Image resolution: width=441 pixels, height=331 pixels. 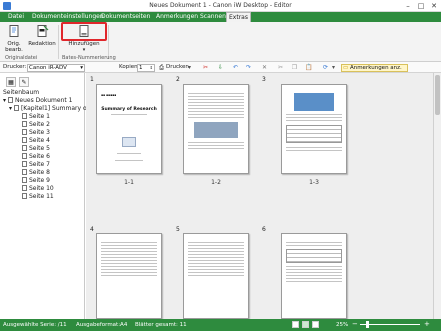 What do you see at coordinates (216, 182) in the screenshot?
I see `page-label: 1-2` at bounding box center [216, 182].